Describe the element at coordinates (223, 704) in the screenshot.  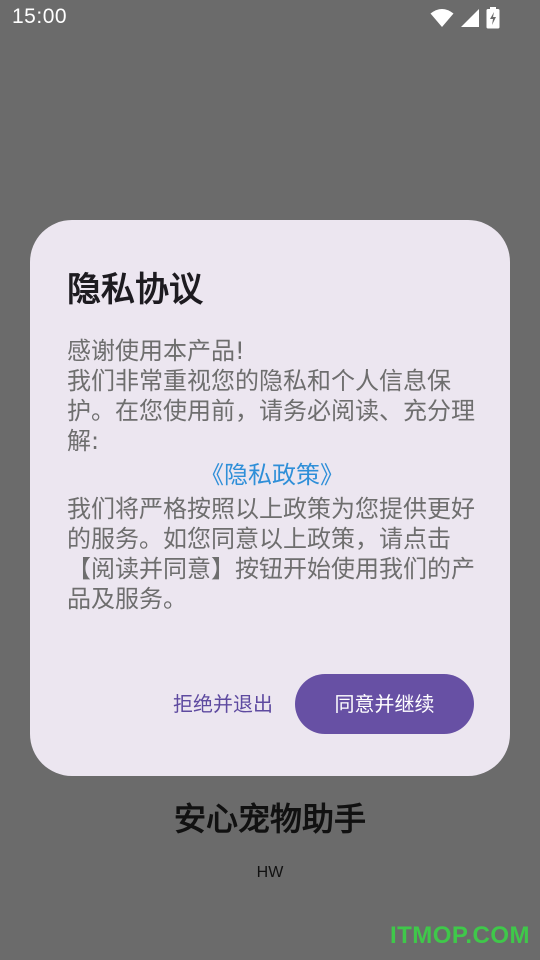
I see `decline-and-exit-button: 拒绝并退出` at that location.